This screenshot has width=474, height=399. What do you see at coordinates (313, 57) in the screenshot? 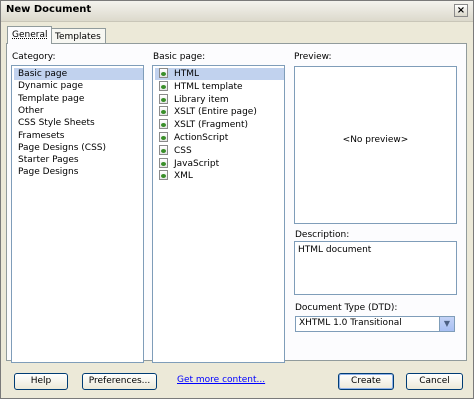
I see `preview-label: Preview:` at bounding box center [313, 57].